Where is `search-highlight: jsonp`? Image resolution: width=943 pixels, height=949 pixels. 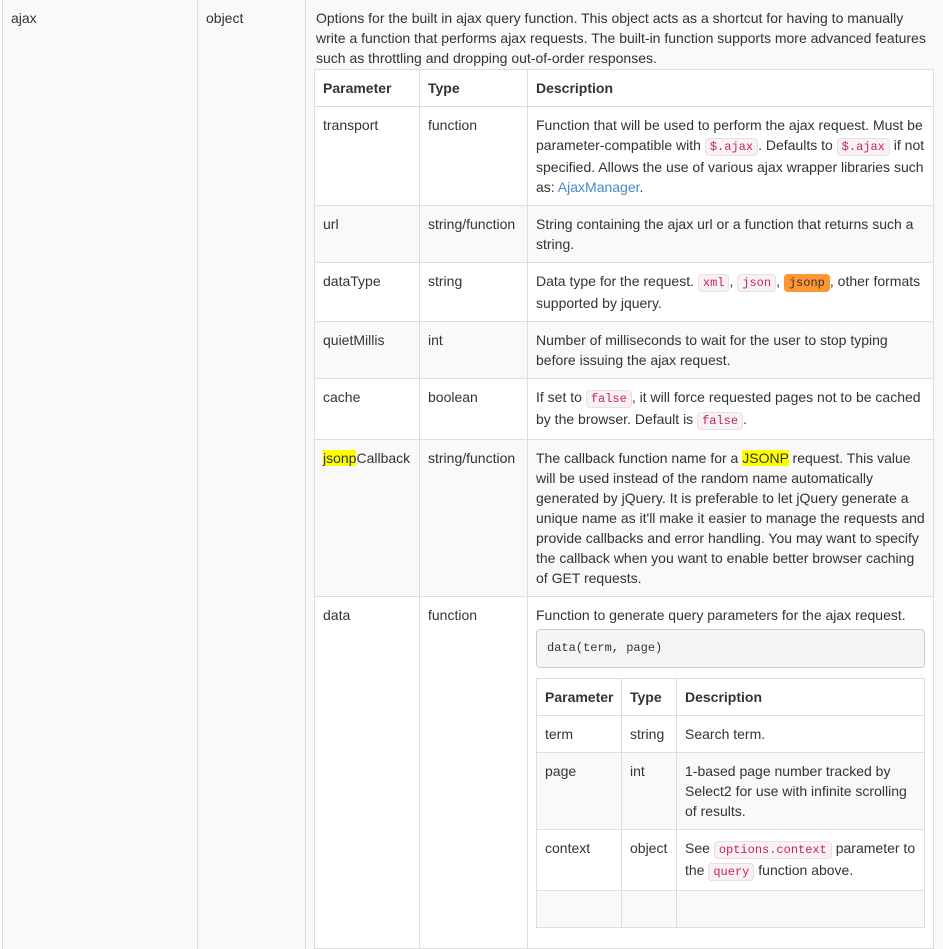 search-highlight: jsonp is located at coordinates (339, 458).